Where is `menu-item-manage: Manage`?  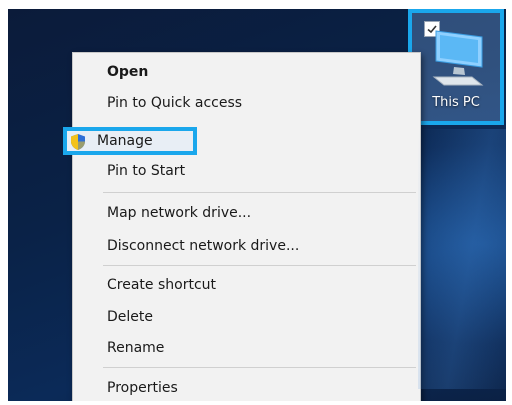
menu-item-manage: Manage is located at coordinates (130, 141).